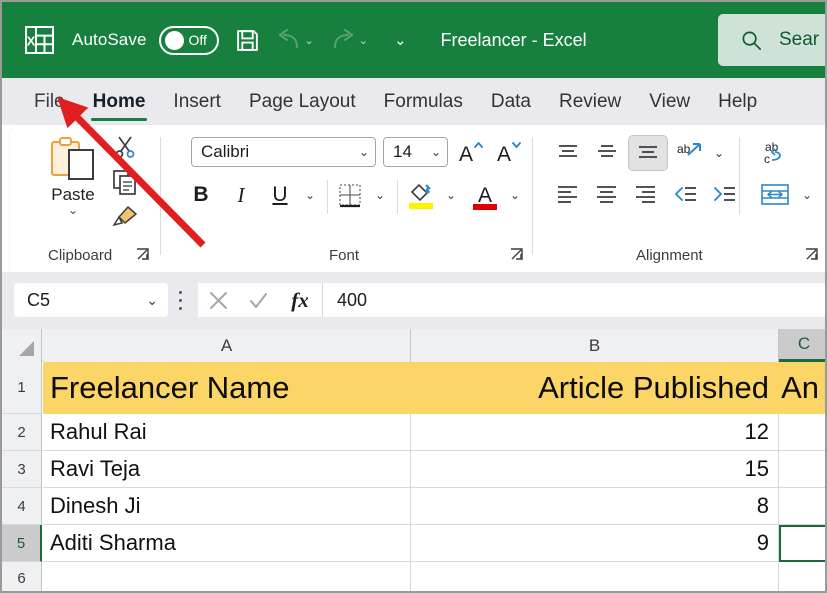 The height and width of the screenshot is (593, 827). Describe the element at coordinates (802, 543) in the screenshot. I see `cell-c5` at that location.